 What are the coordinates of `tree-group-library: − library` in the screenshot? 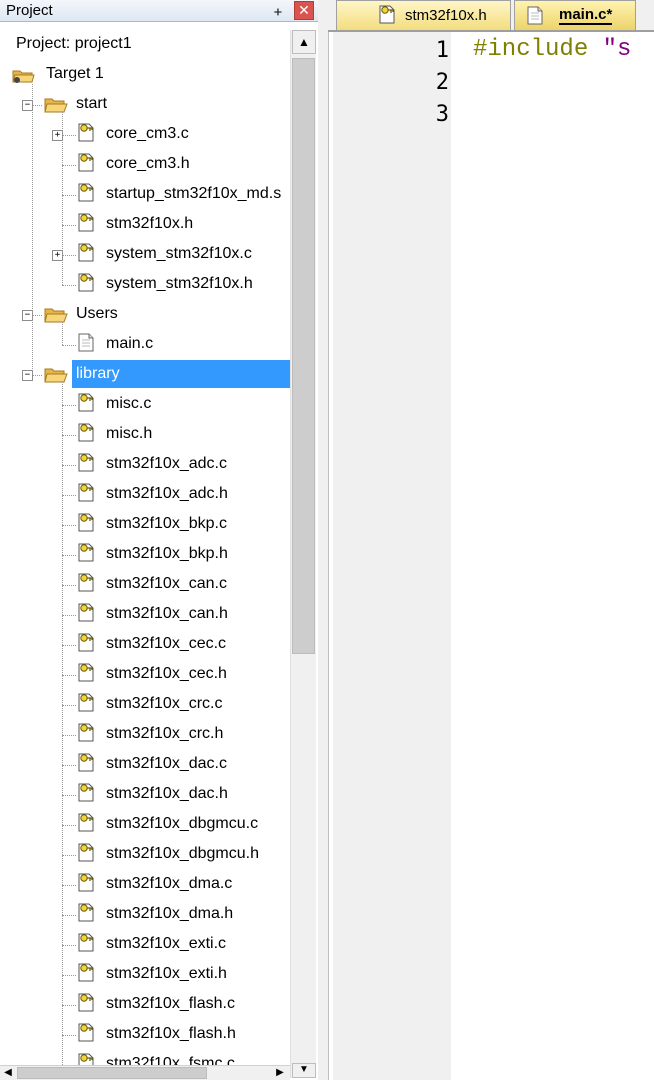 It's located at (145, 375).